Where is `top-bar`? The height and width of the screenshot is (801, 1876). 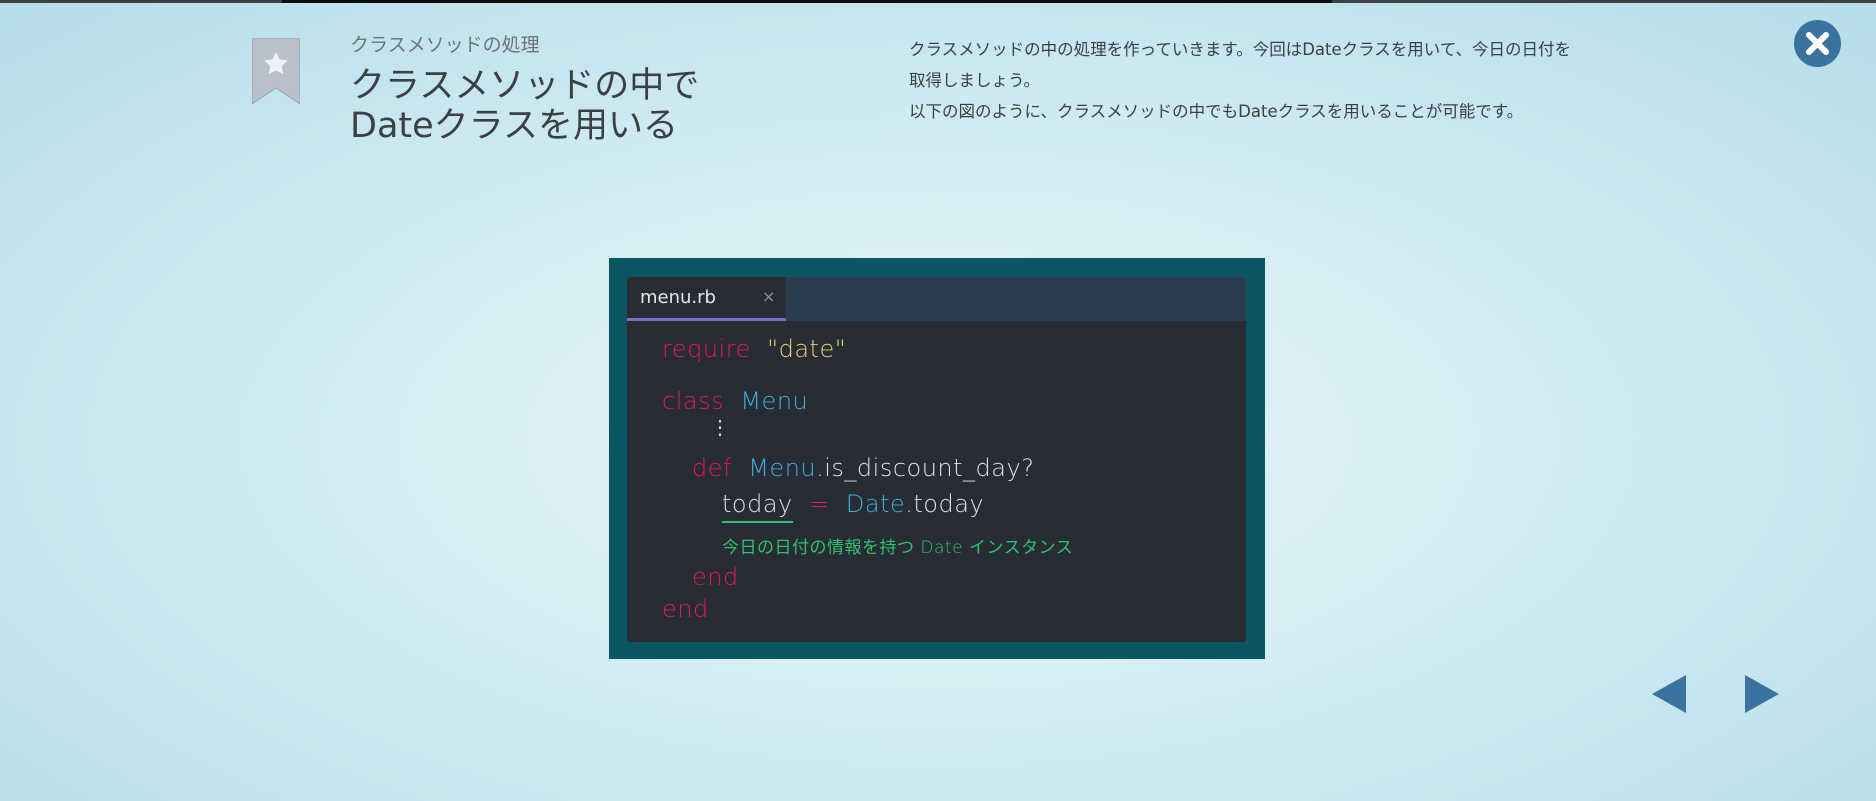 top-bar is located at coordinates (938, 1).